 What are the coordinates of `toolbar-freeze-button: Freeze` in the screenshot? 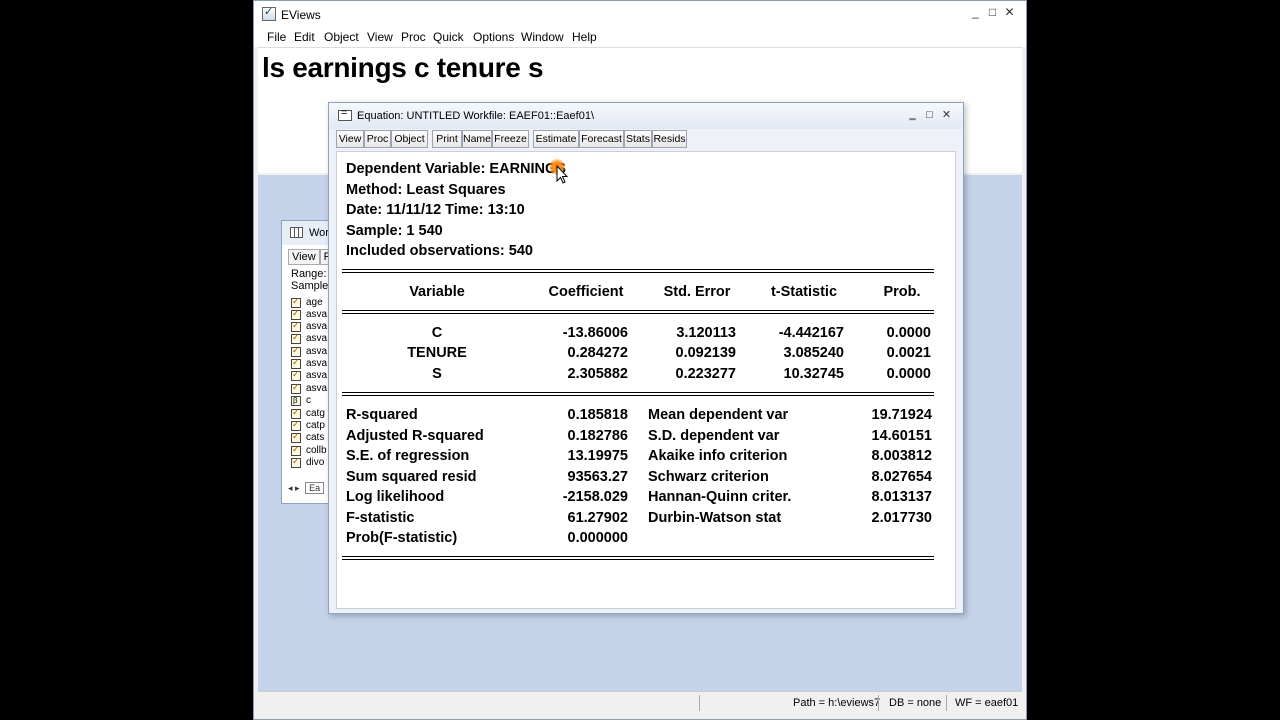 It's located at (510, 139).